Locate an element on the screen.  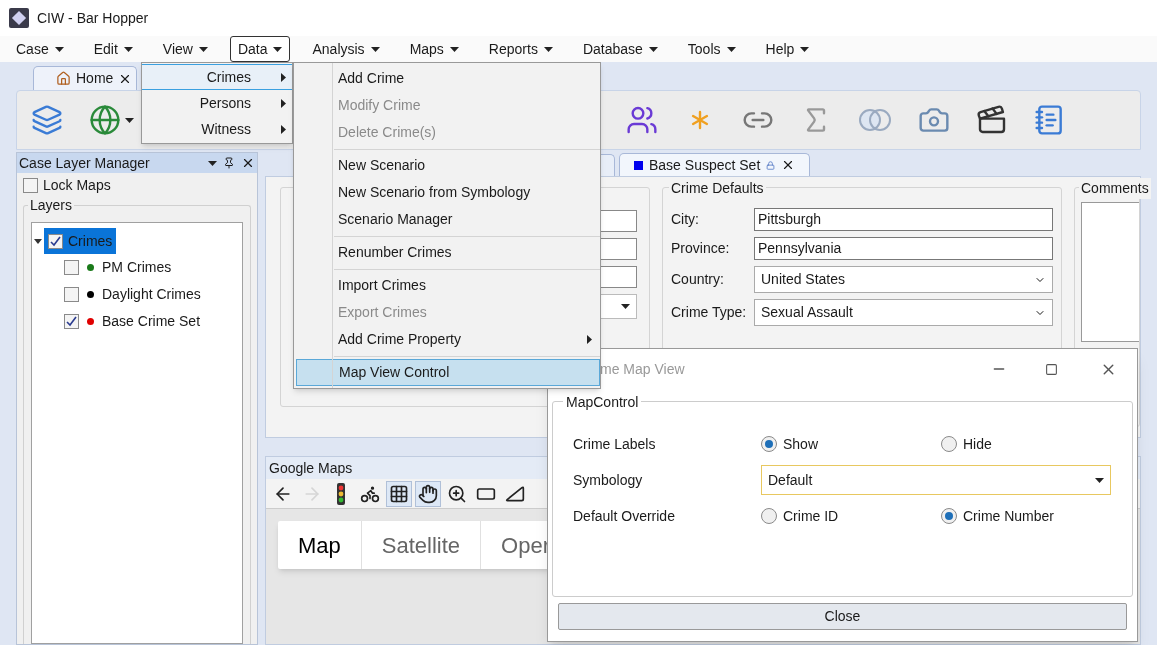
menu-item: Edit is located at coordinates (113, 49).